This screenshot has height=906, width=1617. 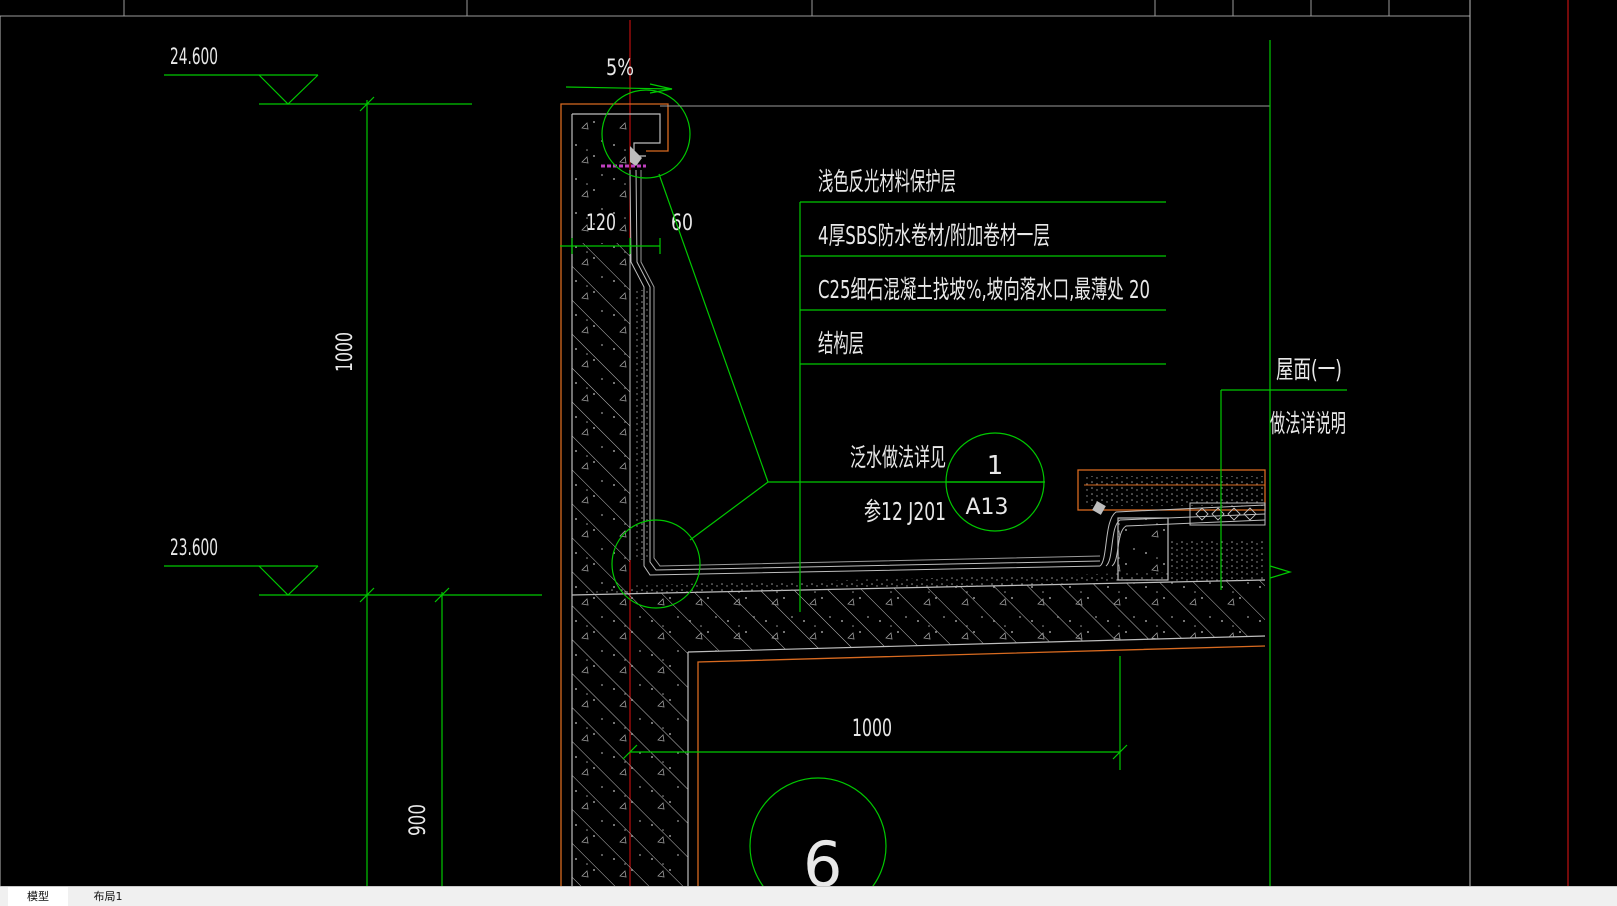 What do you see at coordinates (995, 466) in the screenshot?
I see `detail-ref-number: 1` at bounding box center [995, 466].